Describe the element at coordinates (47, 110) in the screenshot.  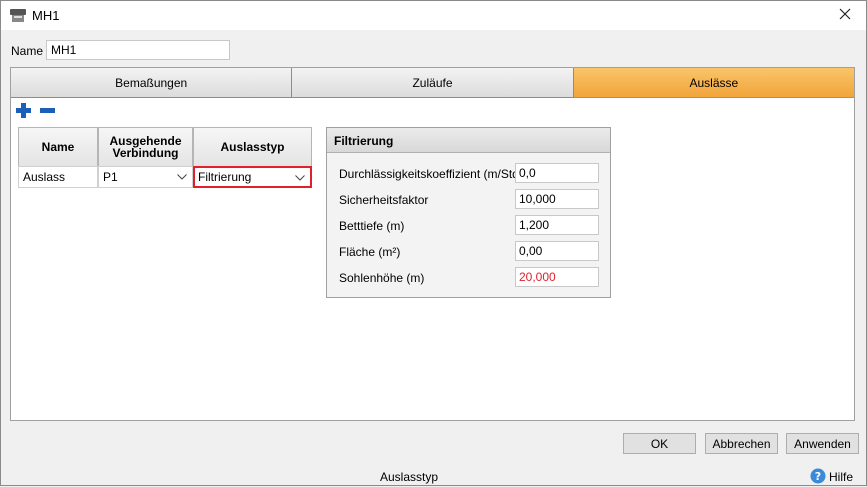
I see `minus-icon` at that location.